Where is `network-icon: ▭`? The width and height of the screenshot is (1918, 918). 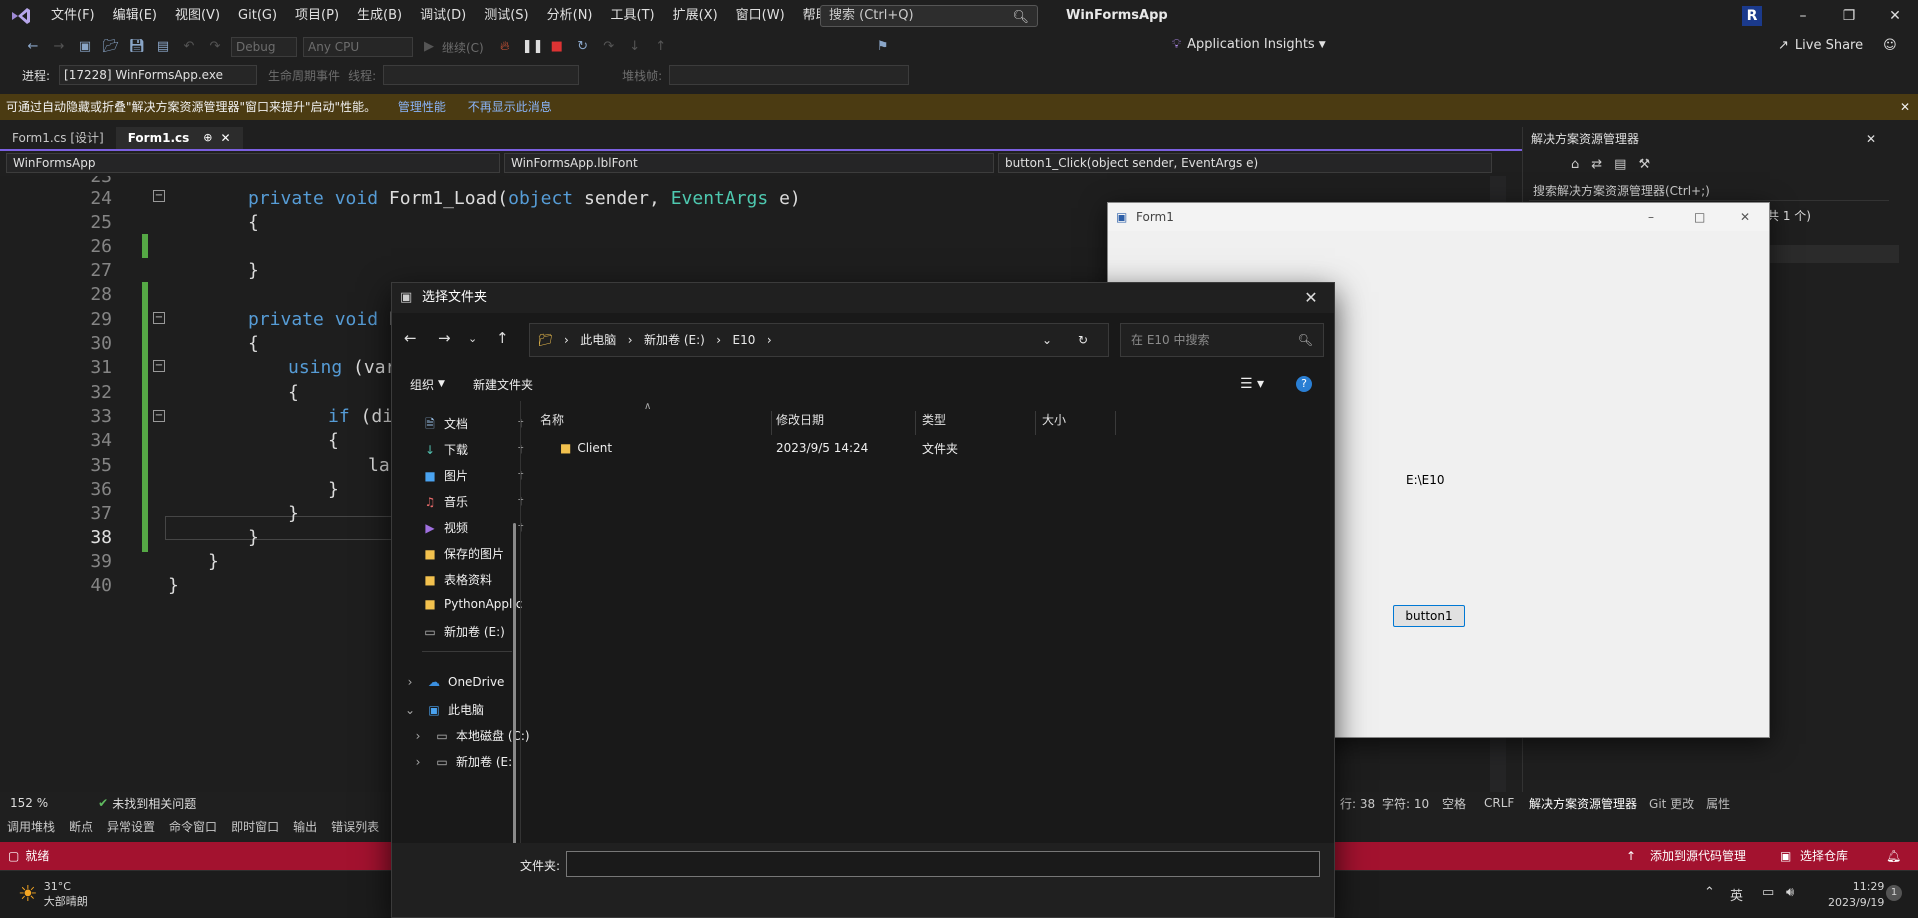 network-icon: ▭ is located at coordinates (1768, 892).